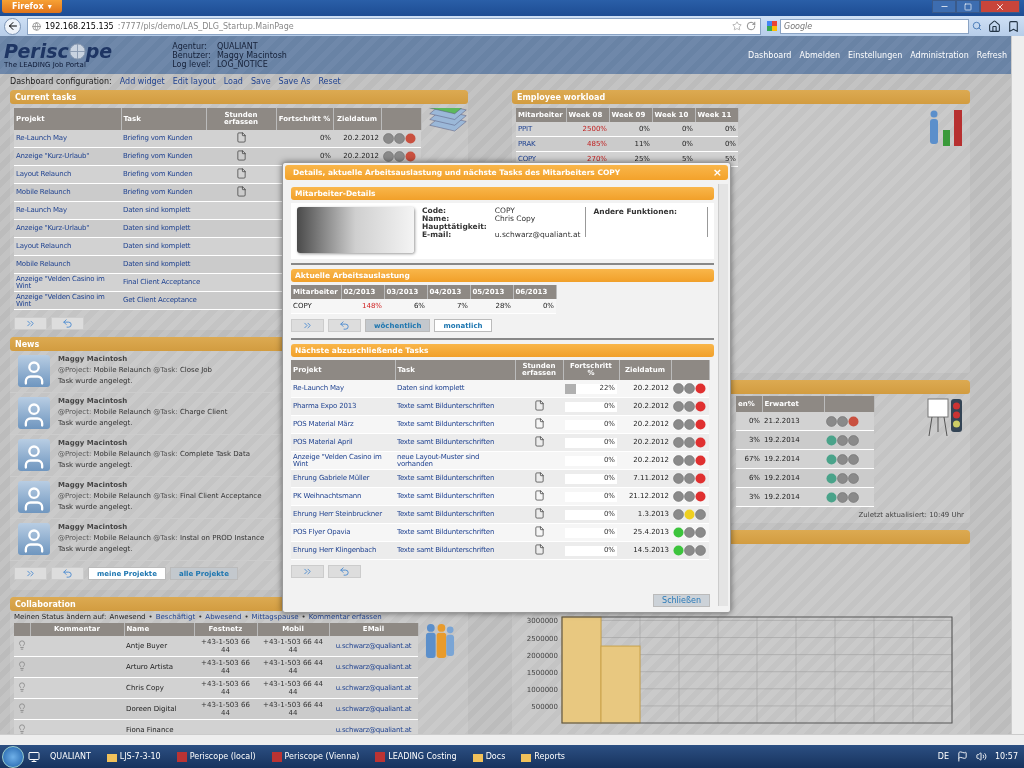 Image resolution: width=1024 pixels, height=768 pixels. What do you see at coordinates (394, 26) in the screenshot?
I see `address-field: 192.168.215.135 :7777/pls/demo/LAS_DLG_Startup.MainPage` at bounding box center [394, 26].